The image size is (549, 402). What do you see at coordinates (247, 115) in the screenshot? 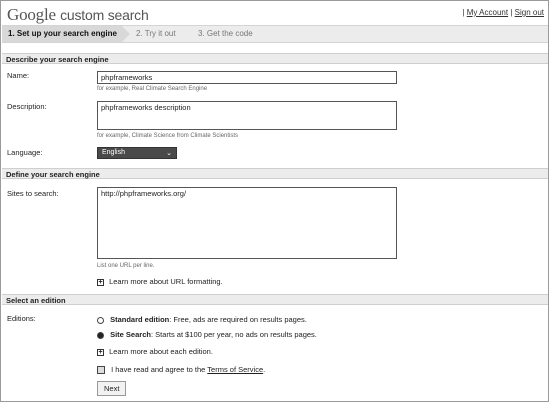
I see `description-input: phpframeworks description` at bounding box center [247, 115].